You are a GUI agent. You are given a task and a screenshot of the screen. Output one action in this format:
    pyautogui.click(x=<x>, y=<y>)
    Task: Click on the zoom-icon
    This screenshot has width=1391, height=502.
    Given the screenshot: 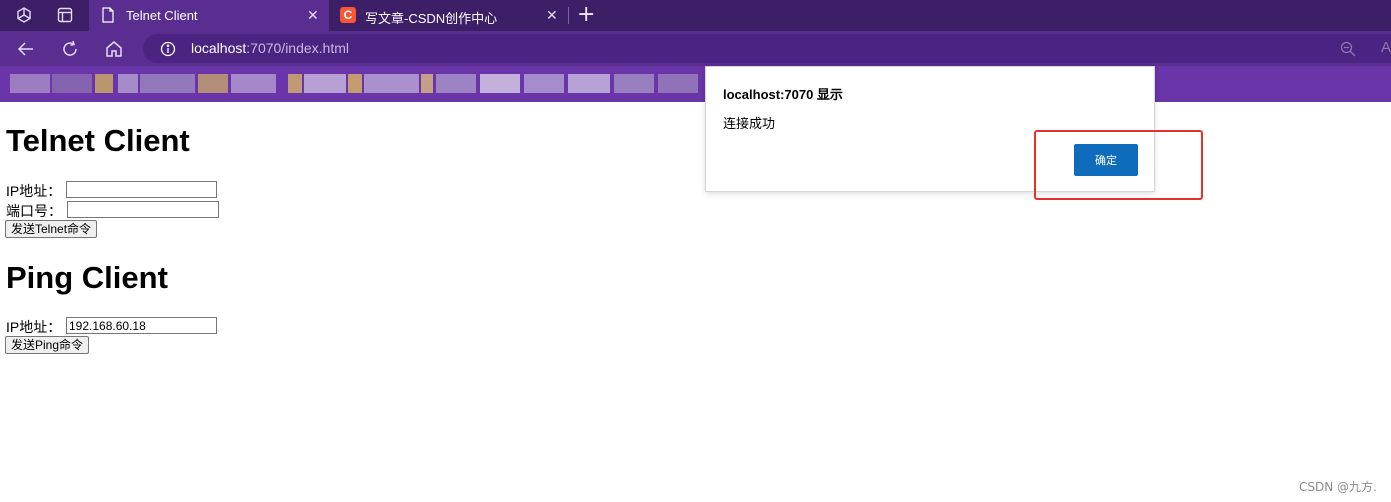 What is the action you would take?
    pyautogui.click(x=1348, y=51)
    